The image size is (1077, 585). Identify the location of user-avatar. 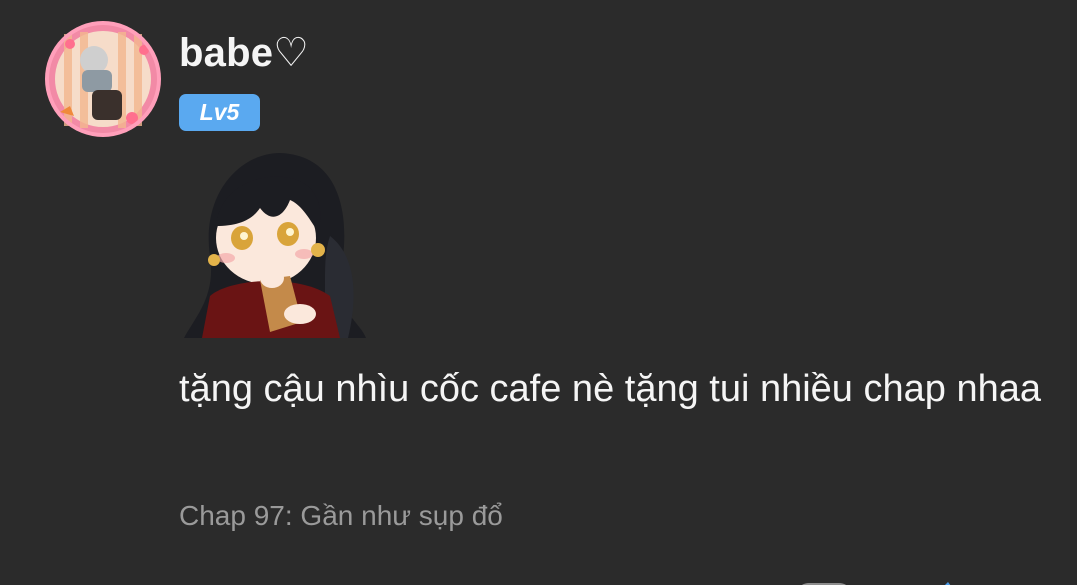
(103, 79).